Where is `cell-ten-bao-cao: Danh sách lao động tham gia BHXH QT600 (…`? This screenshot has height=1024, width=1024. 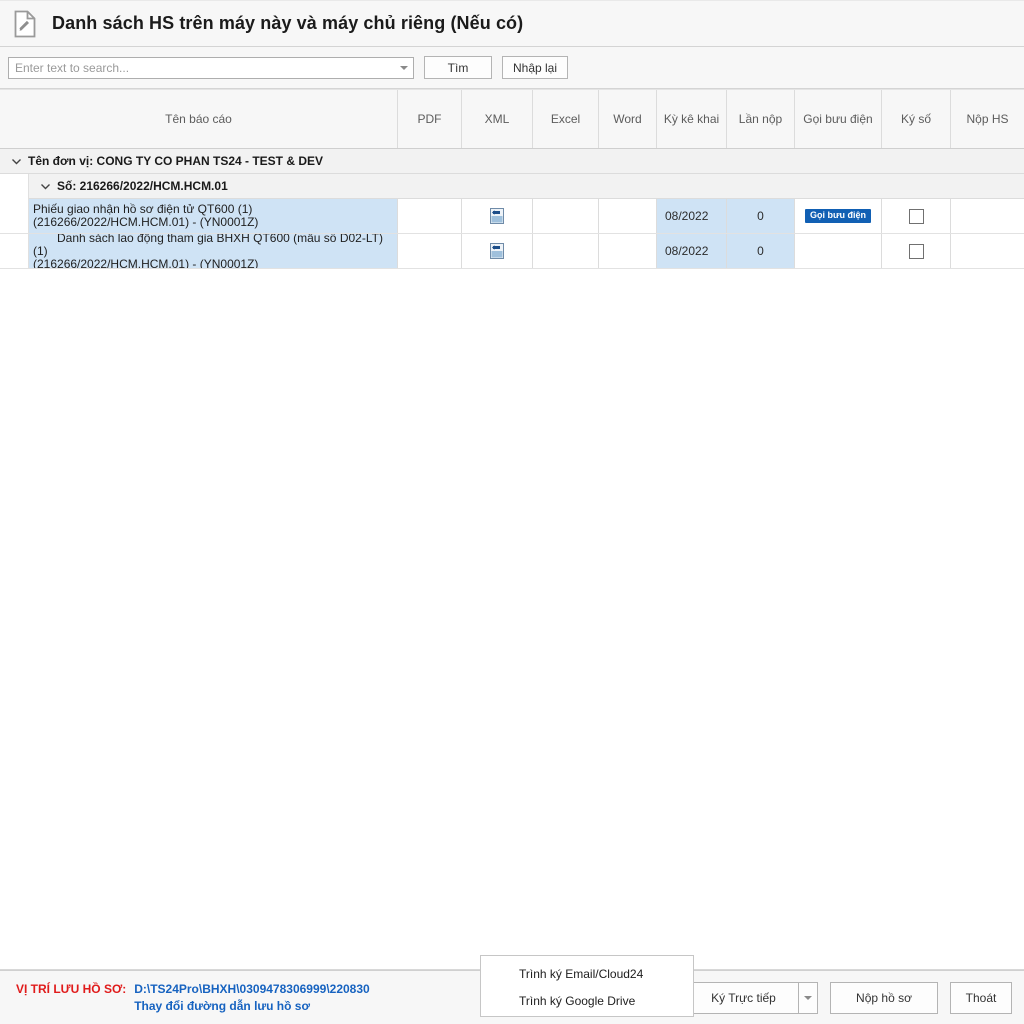
cell-ten-bao-cao: Danh sách lao động tham gia BHXH QT600 (… is located at coordinates (213, 251).